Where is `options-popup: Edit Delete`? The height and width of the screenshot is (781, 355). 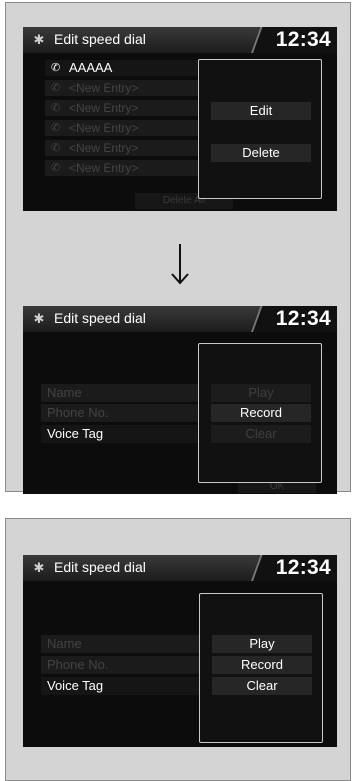 options-popup: Edit Delete is located at coordinates (260, 129).